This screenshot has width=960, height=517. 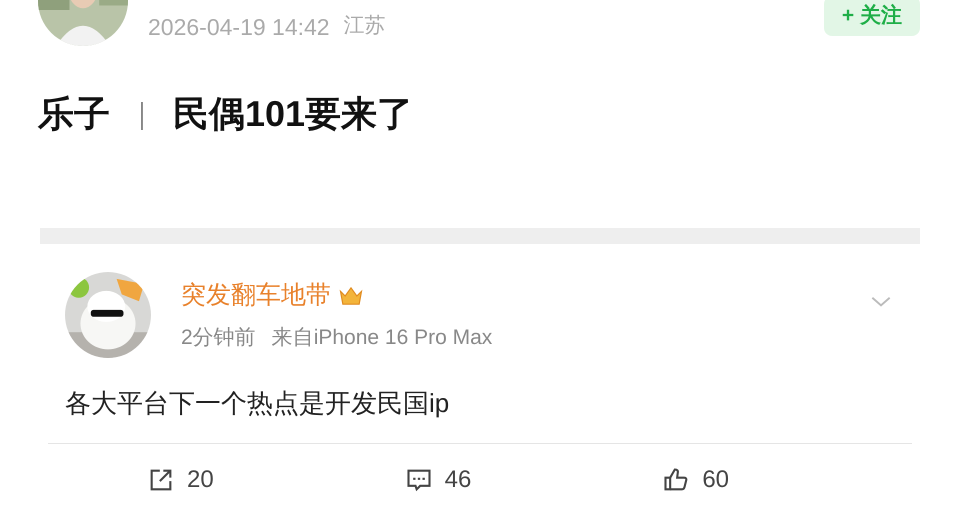 I want to click on comment-button: 46, so click(x=533, y=480).